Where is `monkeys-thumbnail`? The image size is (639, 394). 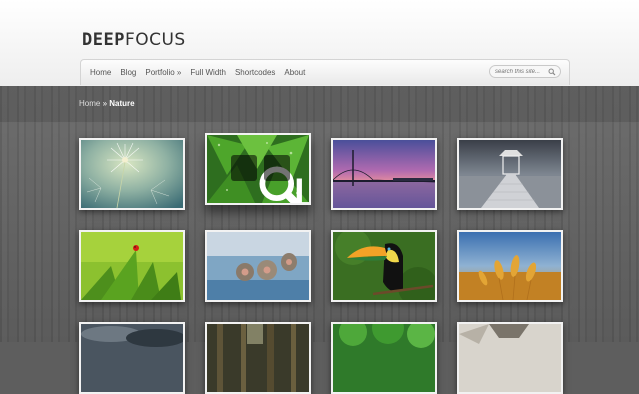 monkeys-thumbnail is located at coordinates (258, 266).